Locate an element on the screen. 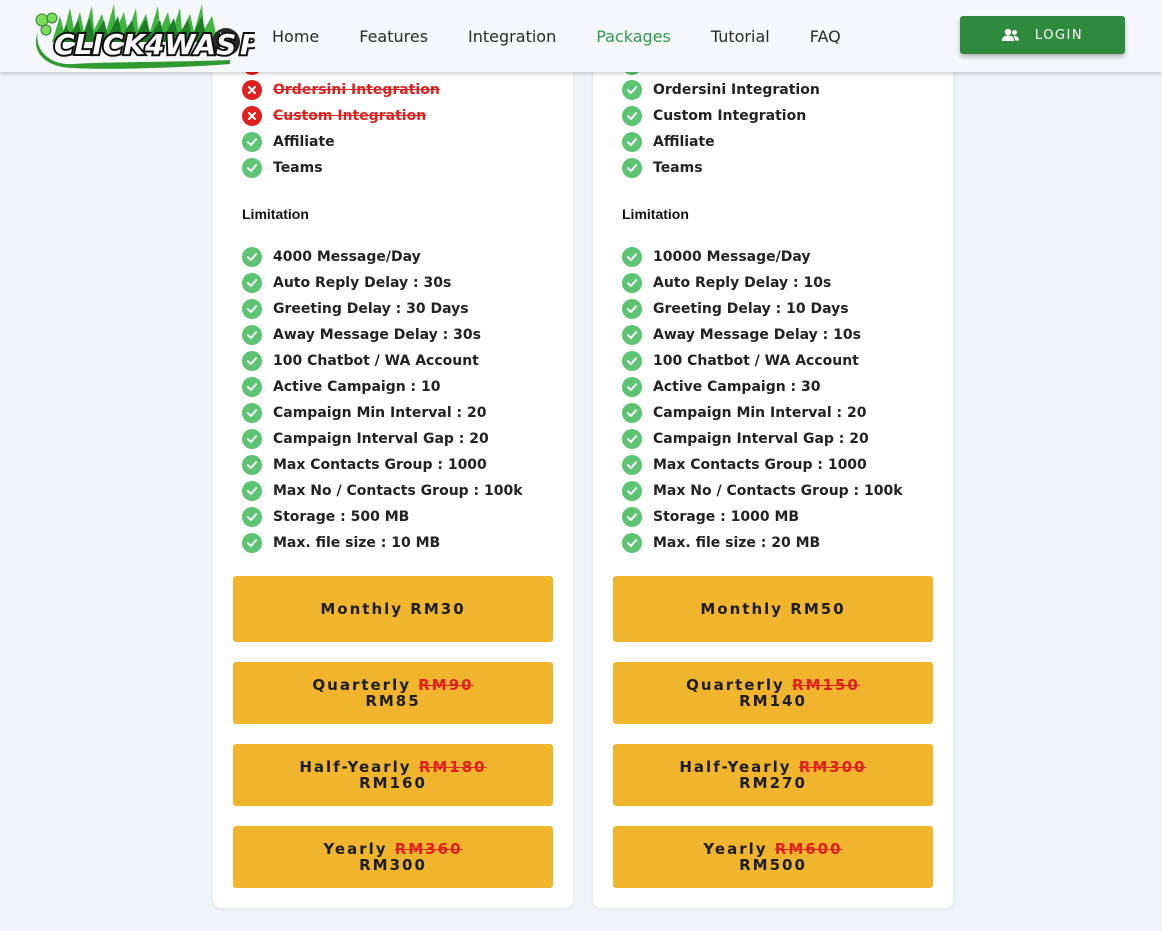  price-button-half-yearly: Half-Yearly RM180 RM160 is located at coordinates (393, 775).